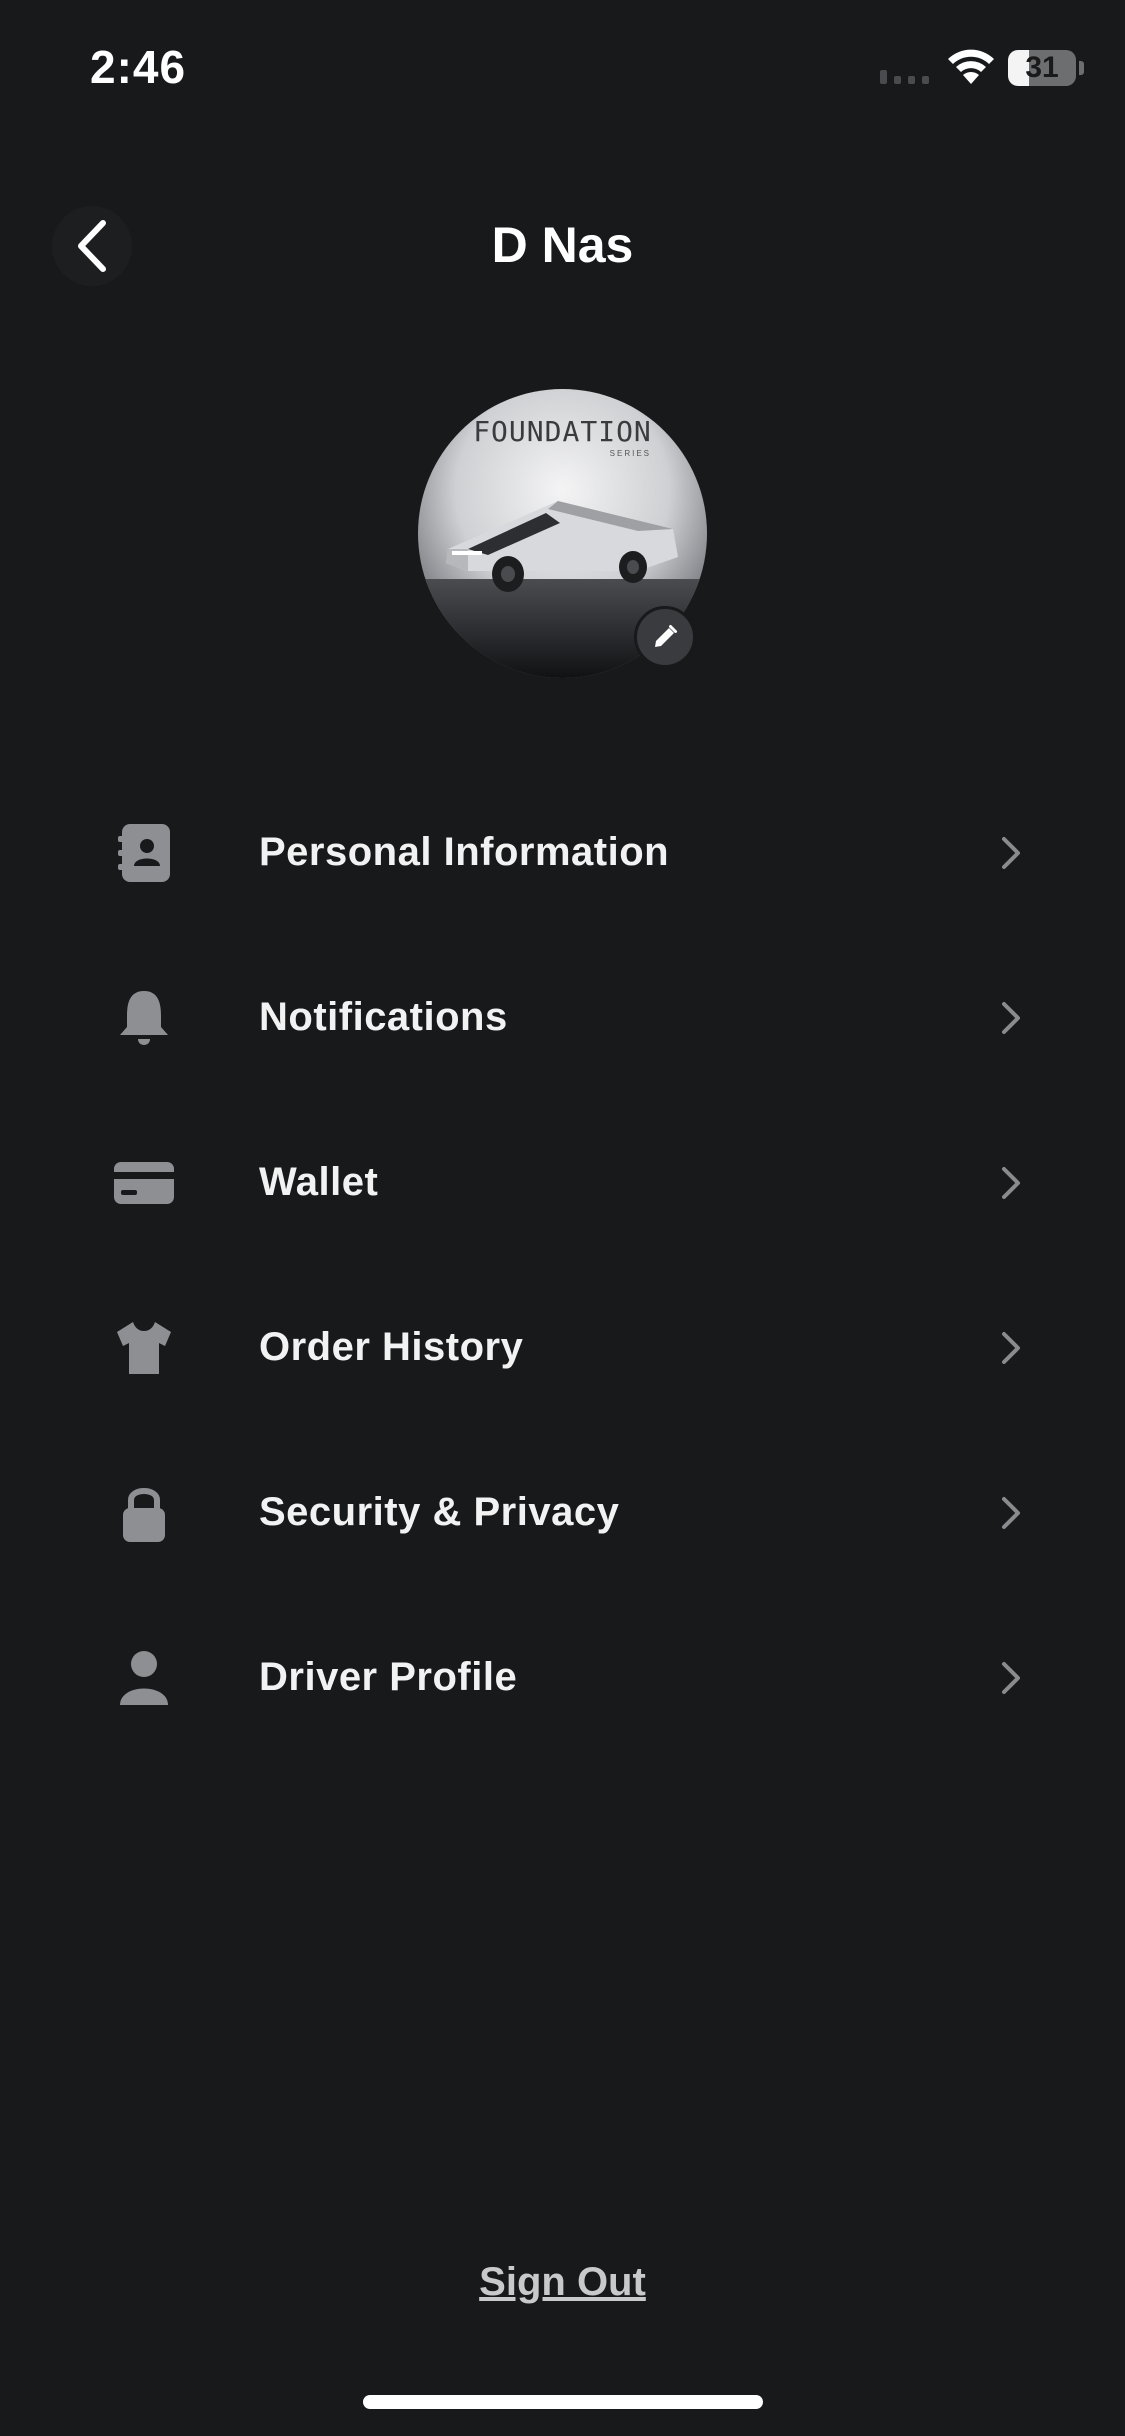 The width and height of the screenshot is (1125, 2436). Describe the element at coordinates (562, 1677) in the screenshot. I see `menu-item-driver-profile: Driver Profile` at that location.